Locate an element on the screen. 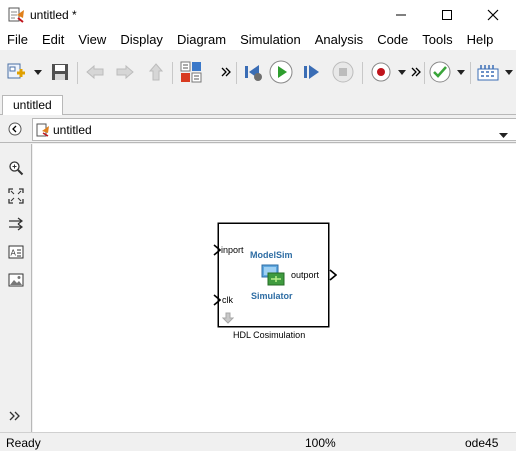 The image size is (516, 451). svg-text: A is located at coordinates (14, 253).